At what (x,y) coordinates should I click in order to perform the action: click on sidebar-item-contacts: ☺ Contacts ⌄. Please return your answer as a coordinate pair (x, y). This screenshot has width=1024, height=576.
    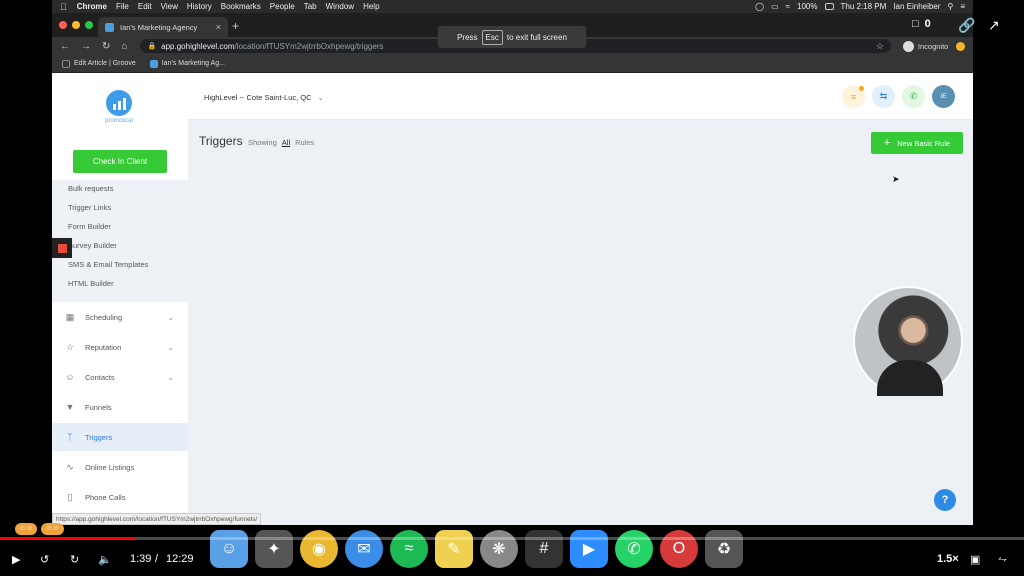
    Looking at the image, I should click on (120, 377).